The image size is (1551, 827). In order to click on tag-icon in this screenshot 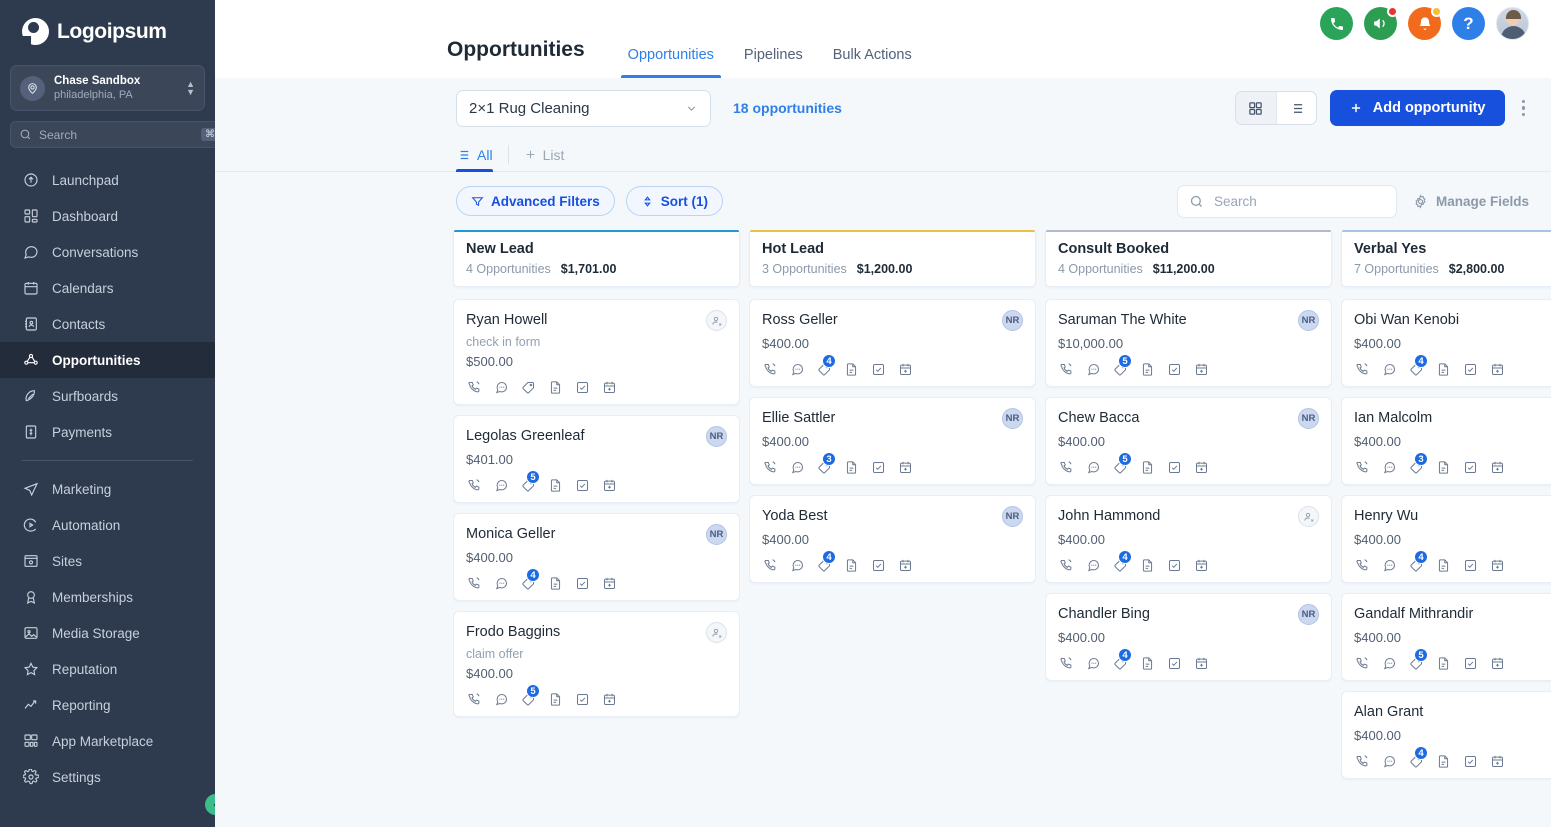, I will do `click(528, 387)`.